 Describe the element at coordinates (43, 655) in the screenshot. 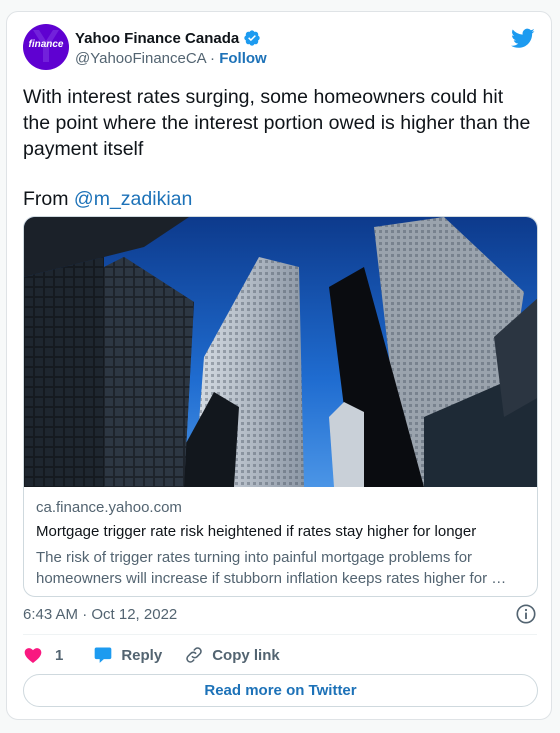

I see `like-button: 1` at that location.